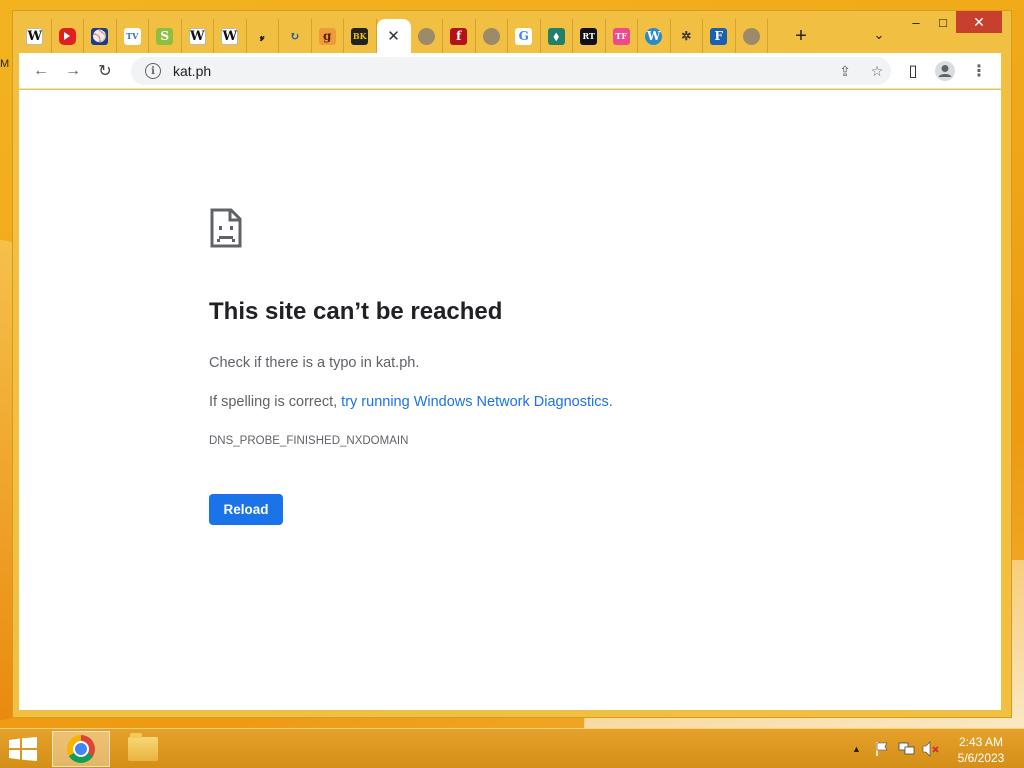 This screenshot has width=1024, height=768. What do you see at coordinates (610, 402) in the screenshot?
I see `diagnostics-suffix: .` at bounding box center [610, 402].